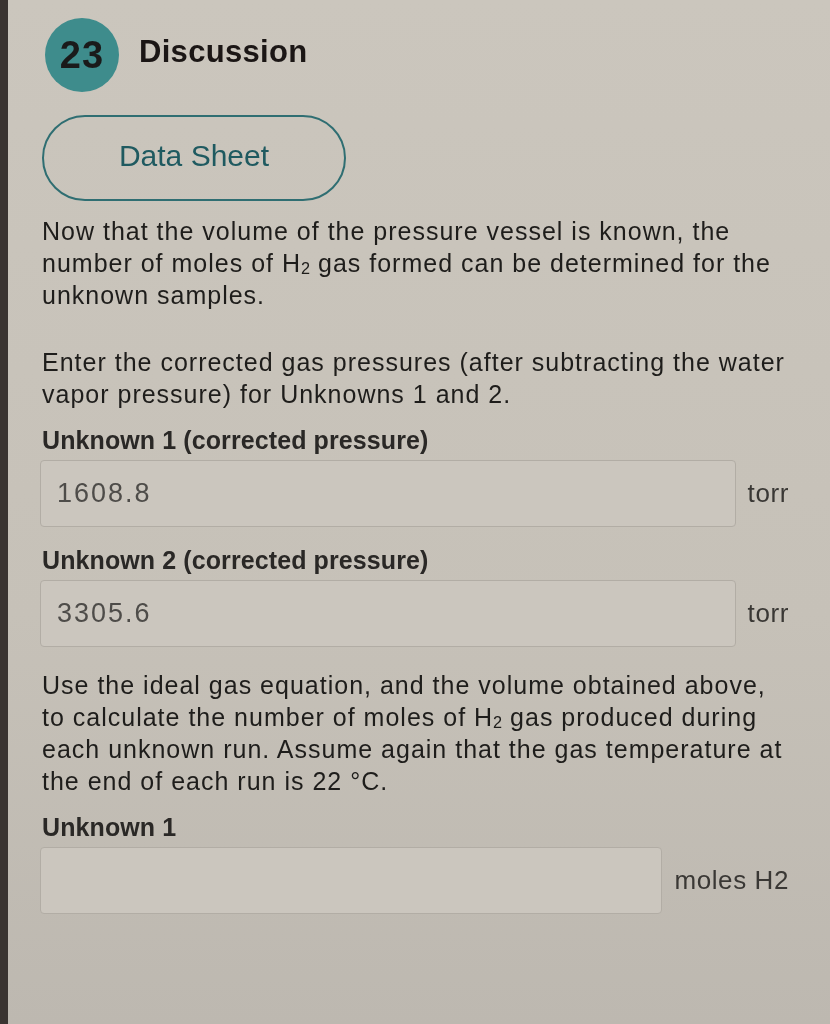  What do you see at coordinates (388, 613) in the screenshot?
I see `input-field: 3305.6` at bounding box center [388, 613].